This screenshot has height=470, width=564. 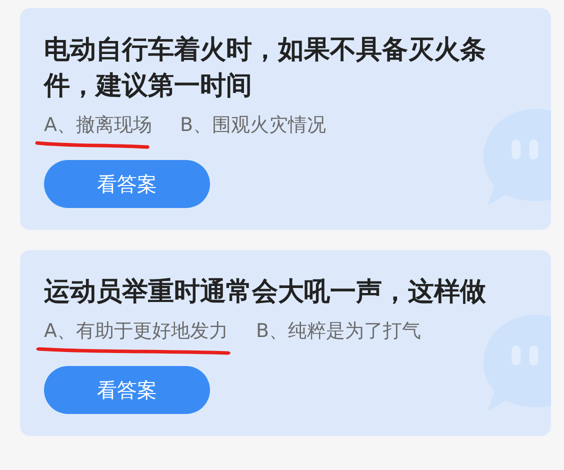 What do you see at coordinates (339, 331) in the screenshot?
I see `answer-option: B、纯粹是为了打气` at bounding box center [339, 331].